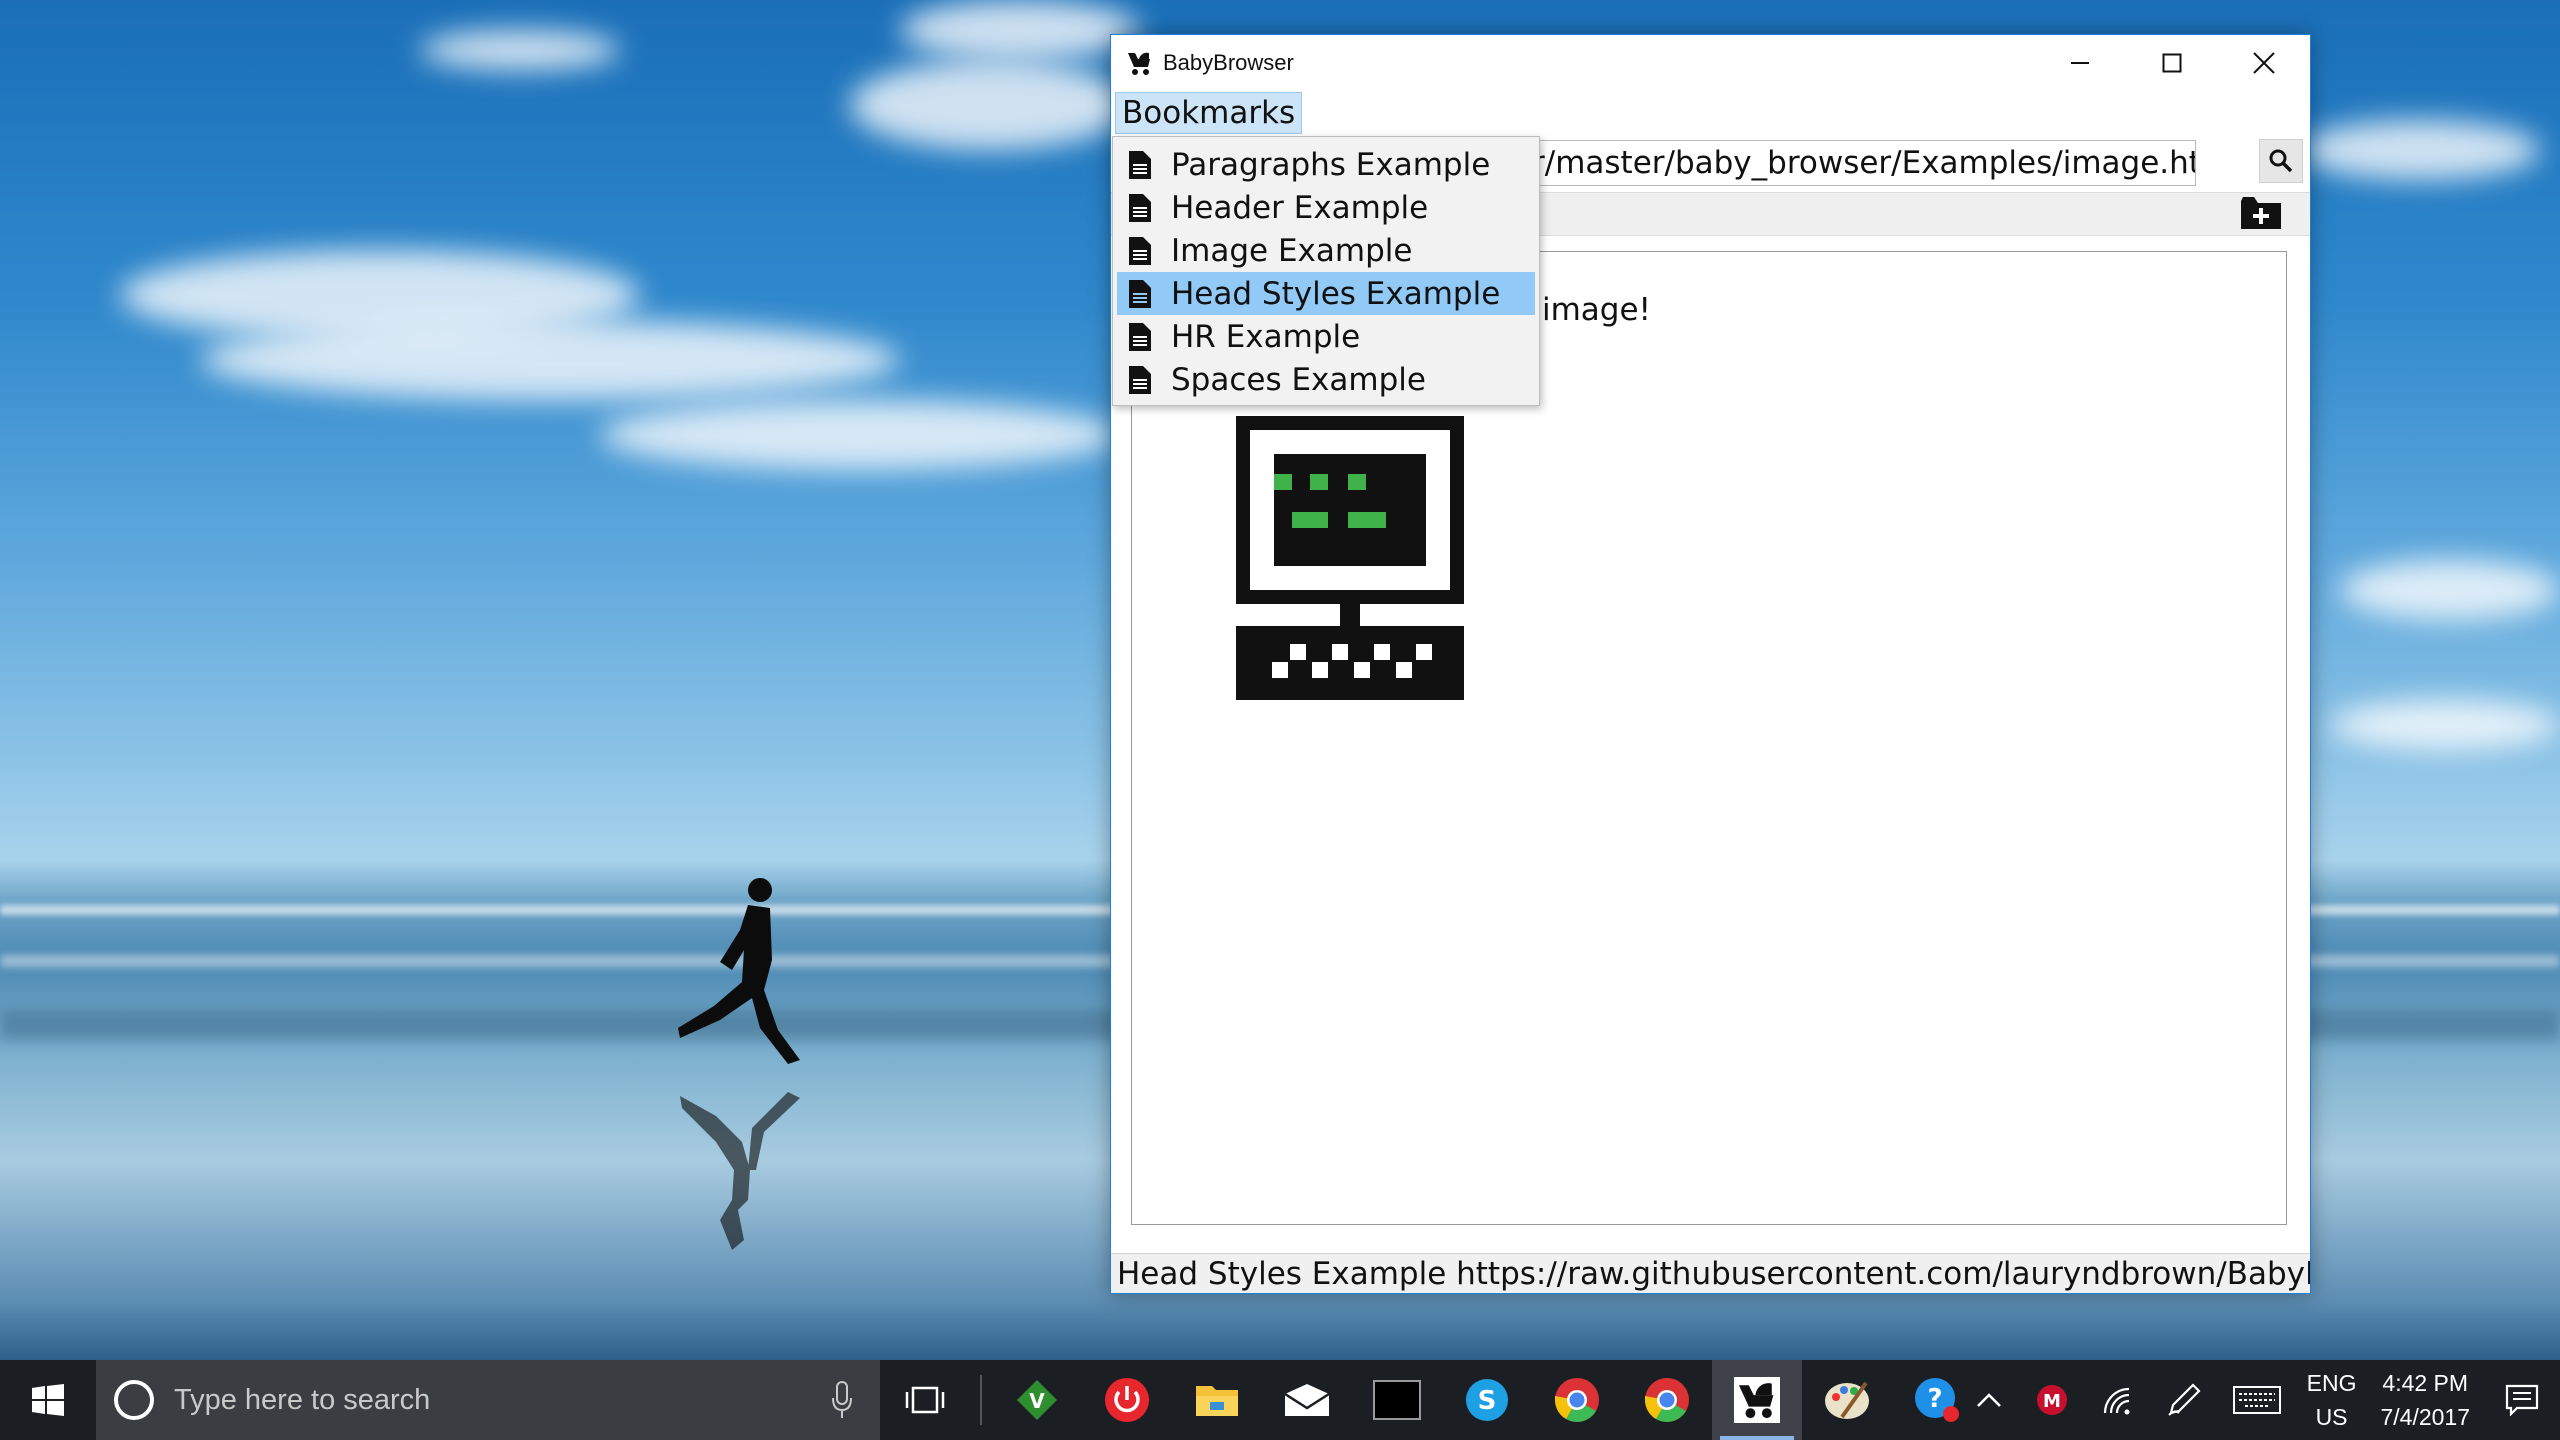 This screenshot has width=2560, height=1440. What do you see at coordinates (2425, 1383) in the screenshot?
I see `clock-time: 4:42 PM` at bounding box center [2425, 1383].